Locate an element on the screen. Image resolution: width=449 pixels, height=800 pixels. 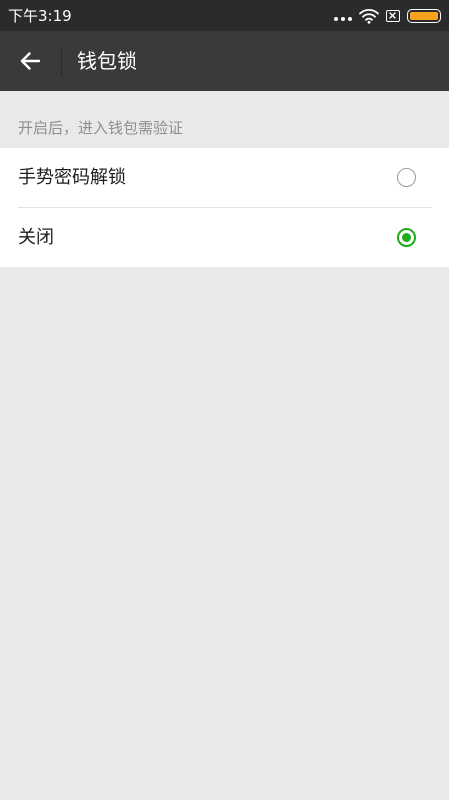
option-label: 关闭 is located at coordinates (36, 237).